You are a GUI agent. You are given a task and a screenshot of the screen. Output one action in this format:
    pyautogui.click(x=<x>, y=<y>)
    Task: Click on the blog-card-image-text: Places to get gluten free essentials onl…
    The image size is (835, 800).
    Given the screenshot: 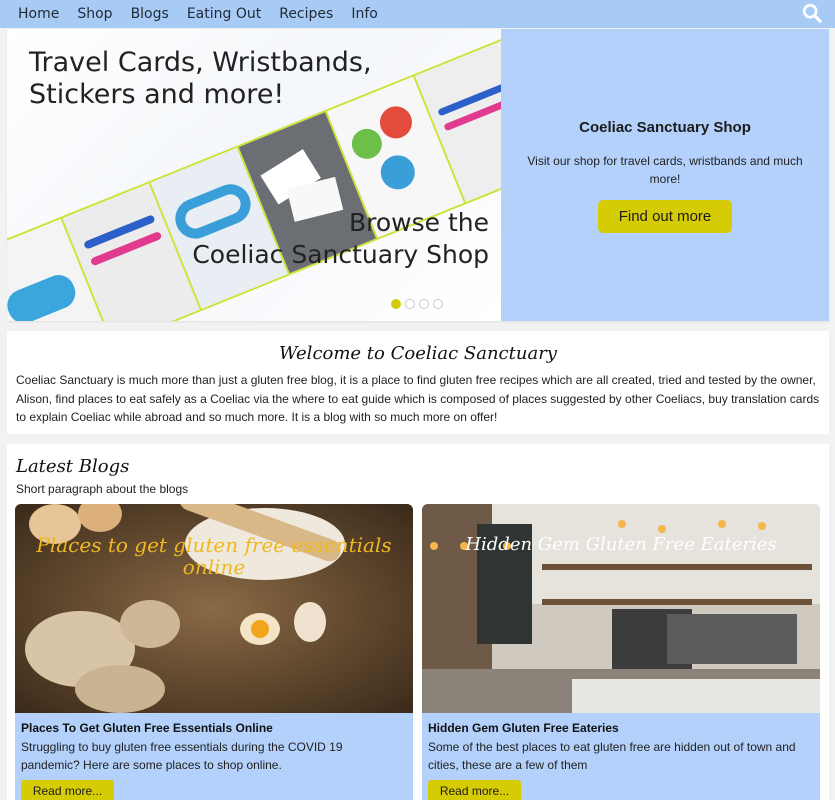 What is the action you would take?
    pyautogui.click(x=214, y=556)
    